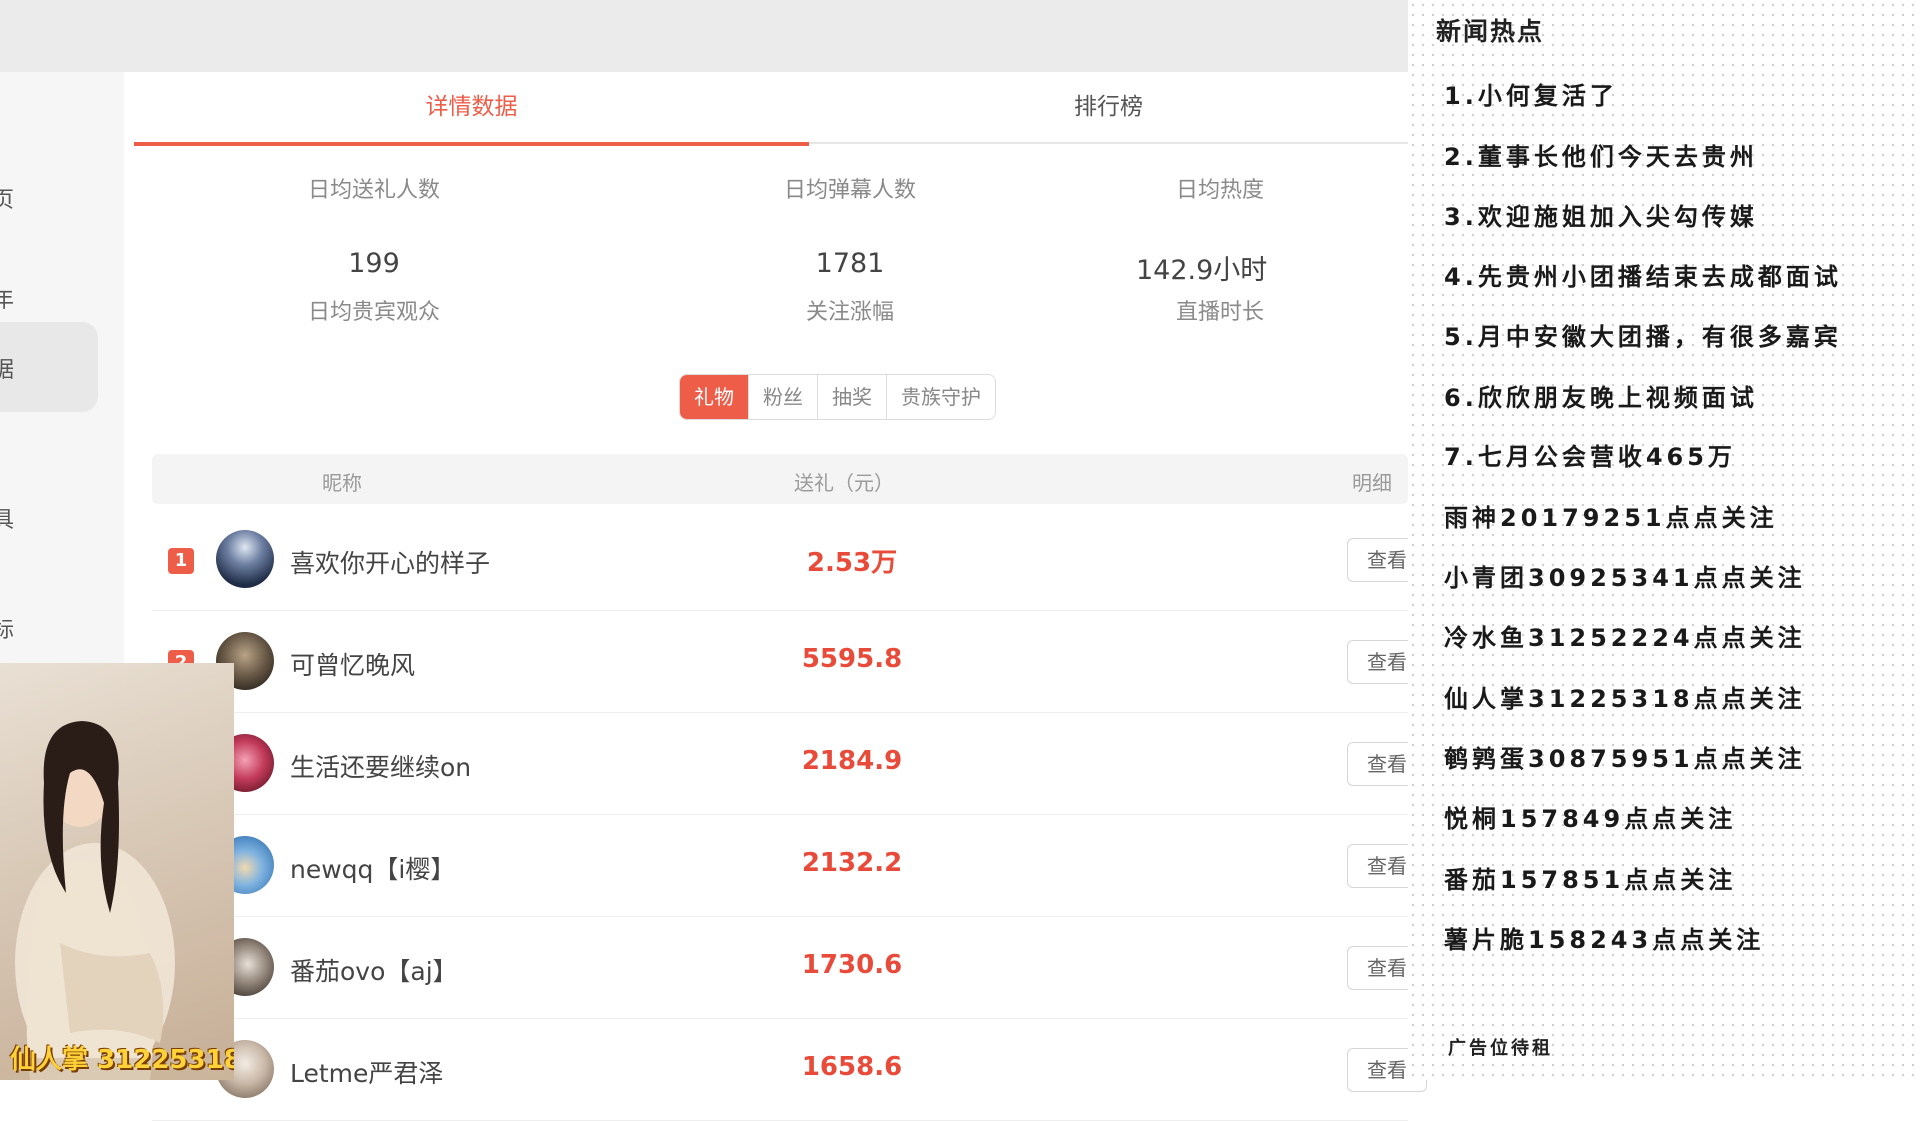 The height and width of the screenshot is (1121, 1920). Describe the element at coordinates (1590, 880) in the screenshot. I see `news-item: 番茄157851点点关注` at that location.